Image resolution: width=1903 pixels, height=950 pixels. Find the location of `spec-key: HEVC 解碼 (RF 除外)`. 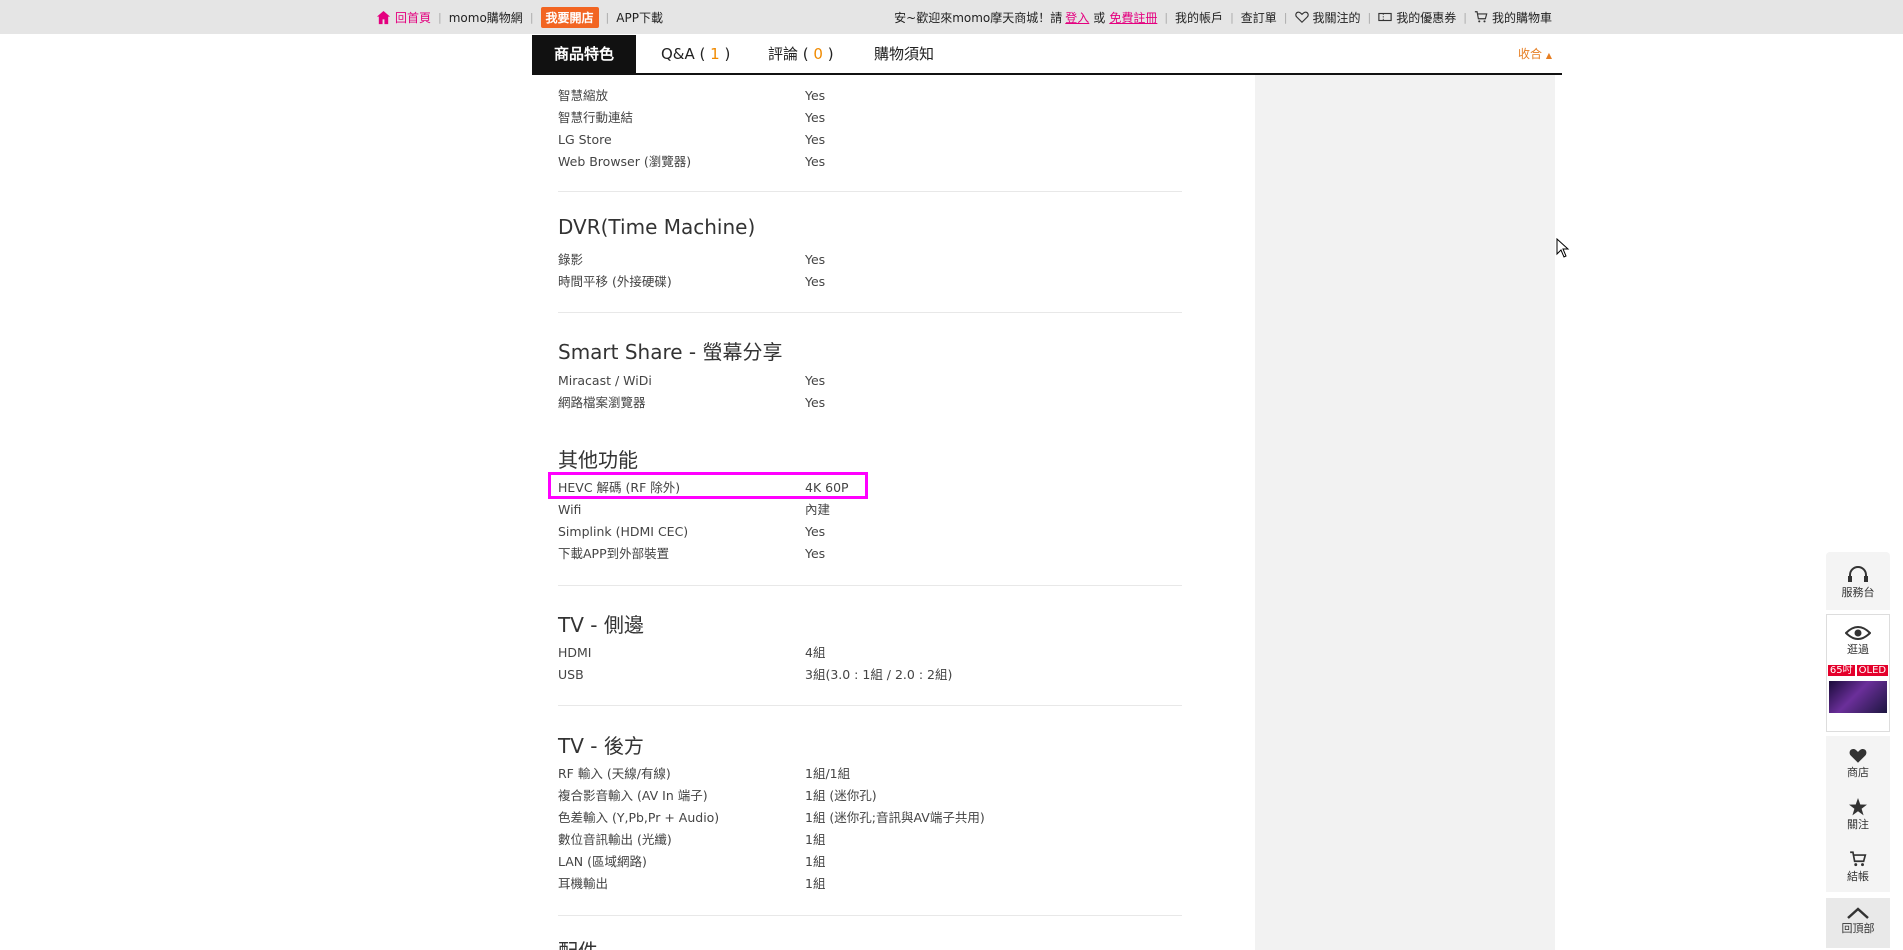

spec-key: HEVC 解碼 (RF 除外) is located at coordinates (619, 487).